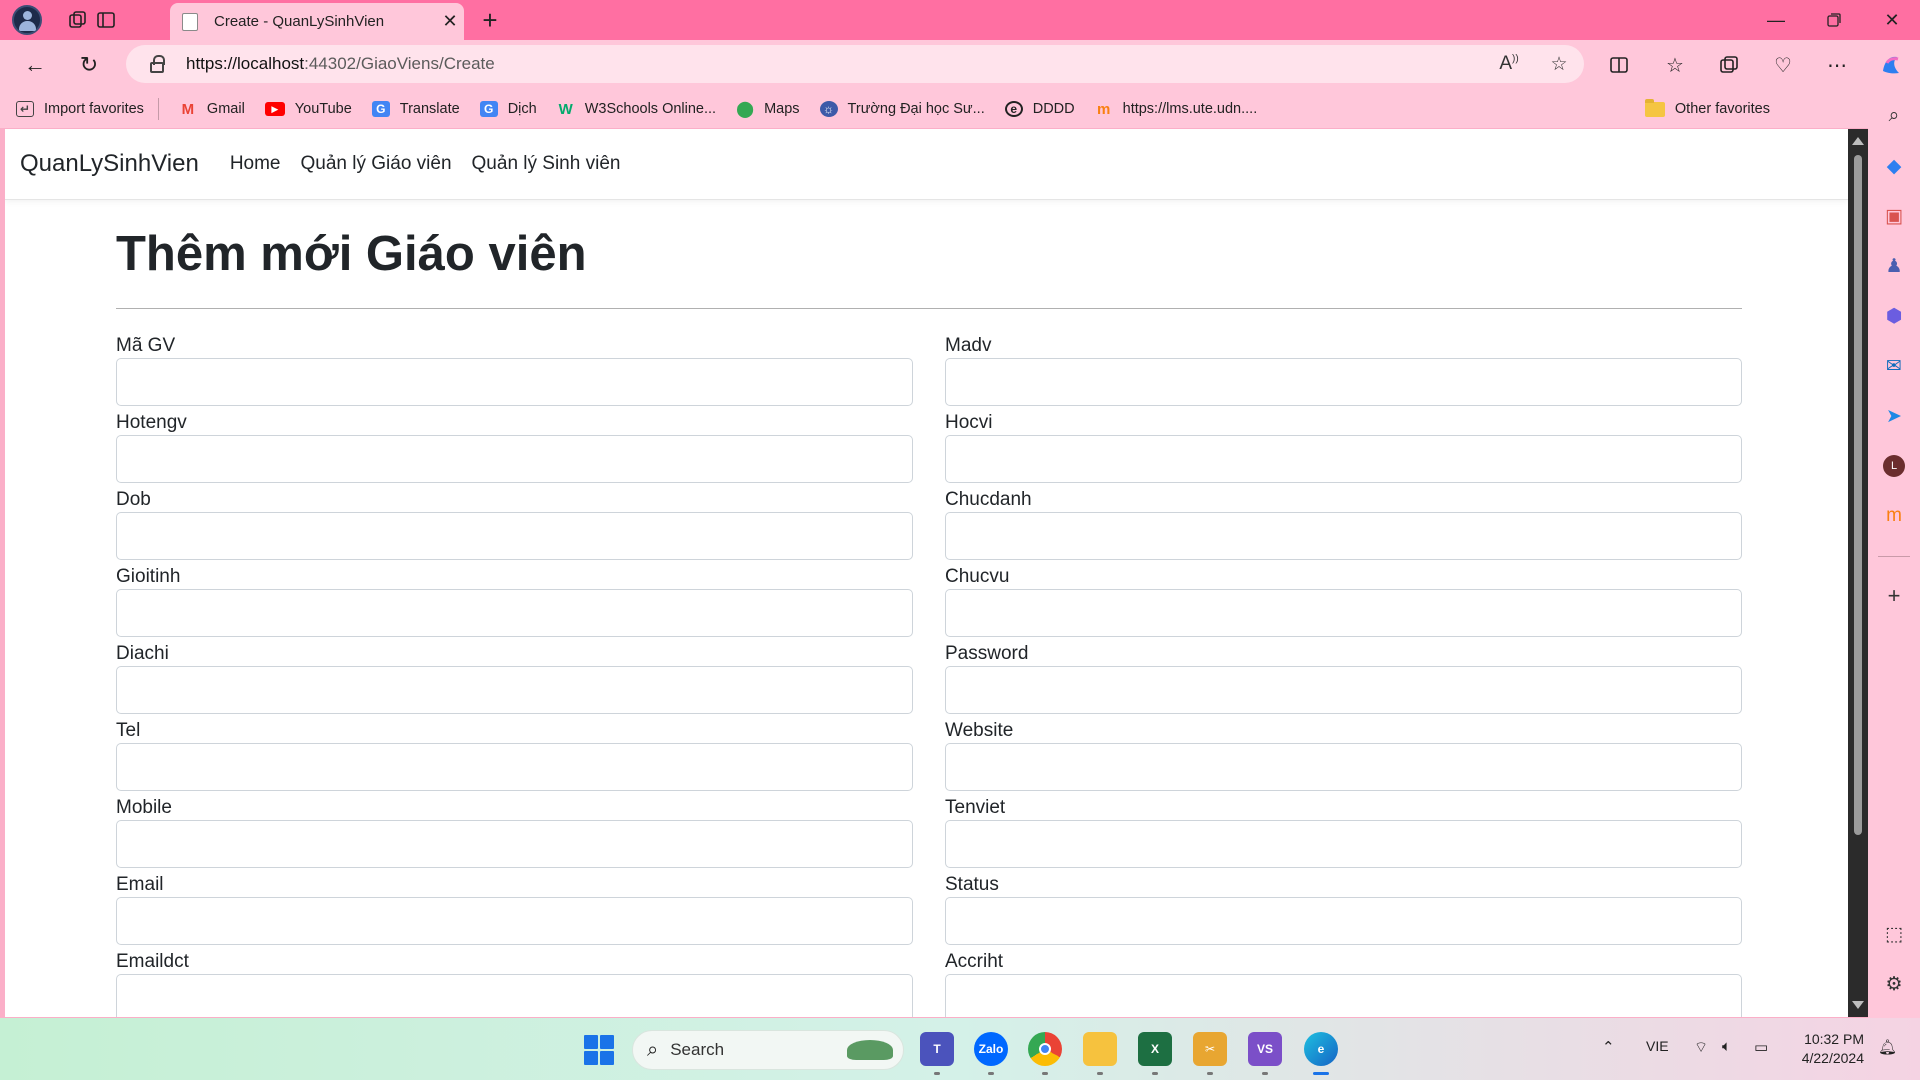 This screenshot has height=1080, width=1920. I want to click on scroll-down-icon, so click(1858, 1005).